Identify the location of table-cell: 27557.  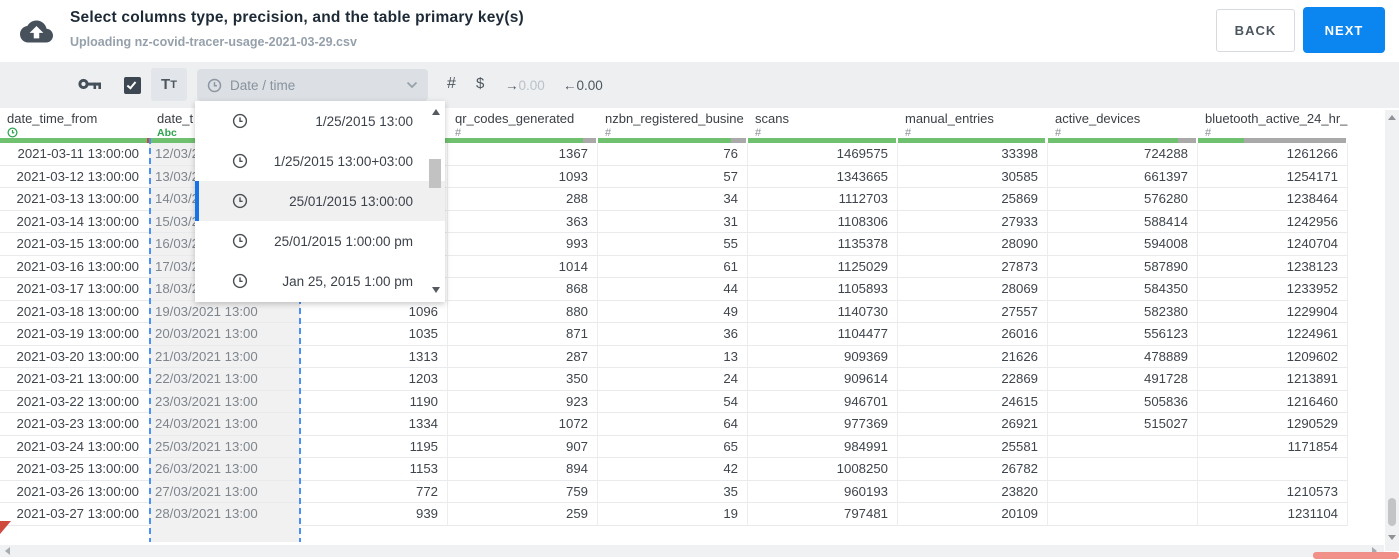
(973, 311).